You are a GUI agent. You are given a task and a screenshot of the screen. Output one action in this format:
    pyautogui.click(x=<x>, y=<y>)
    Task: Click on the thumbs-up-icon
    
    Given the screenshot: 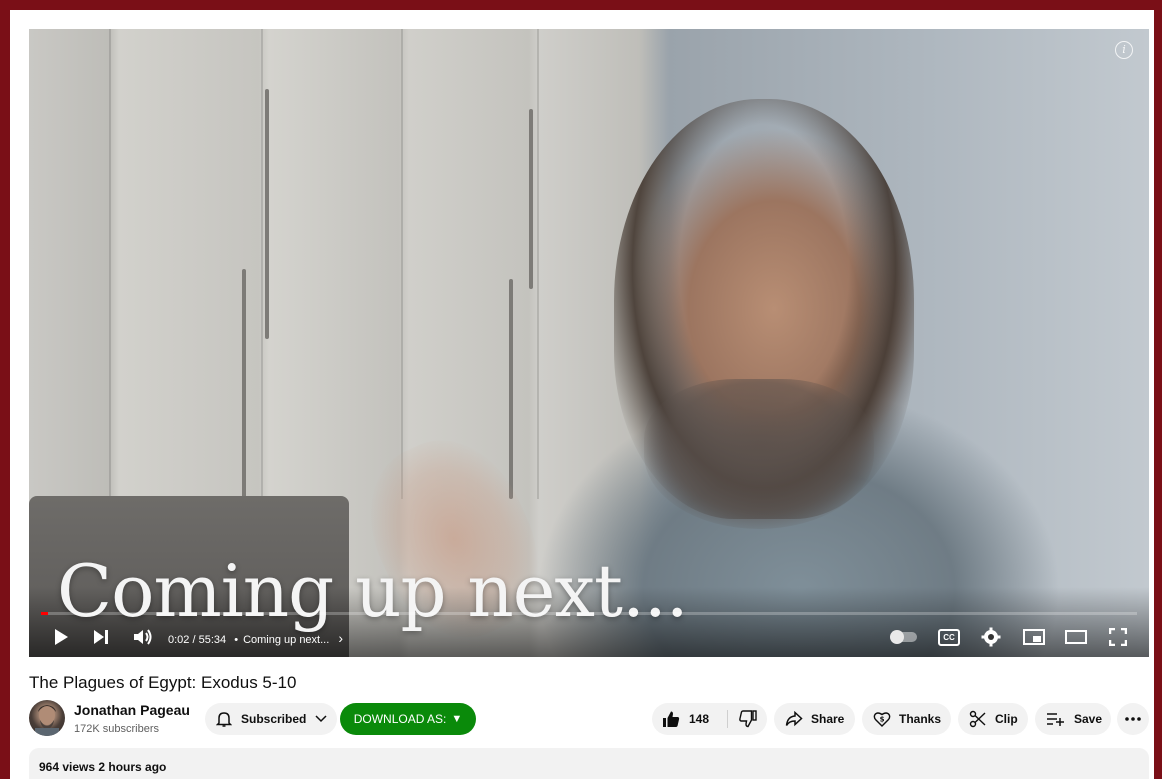 What is the action you would take?
    pyautogui.click(x=671, y=719)
    